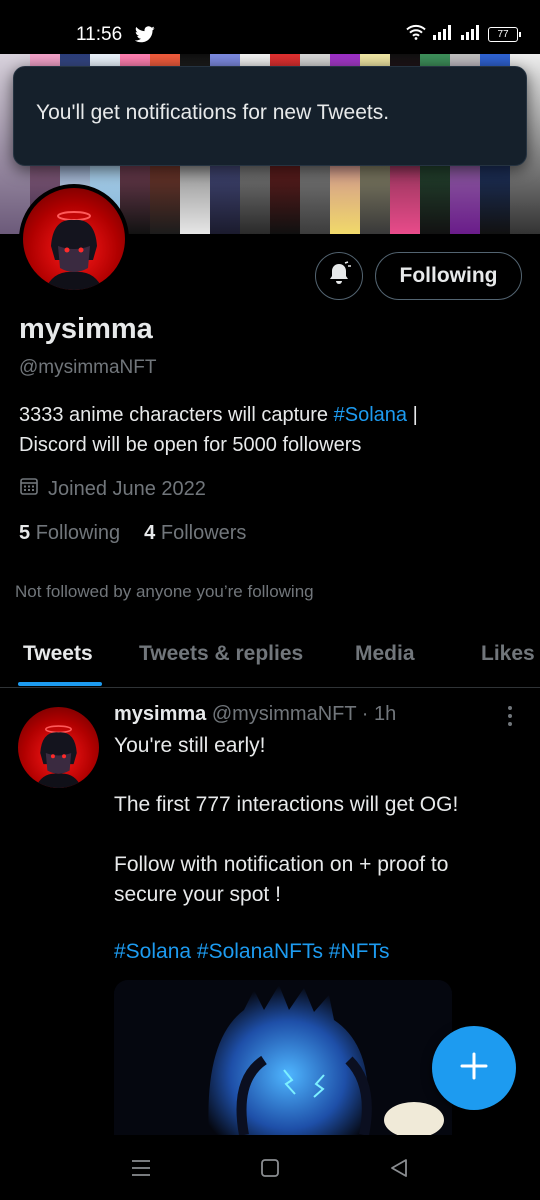  I want to click on bio-text: 3333 anime characters will capture, so click(176, 415).